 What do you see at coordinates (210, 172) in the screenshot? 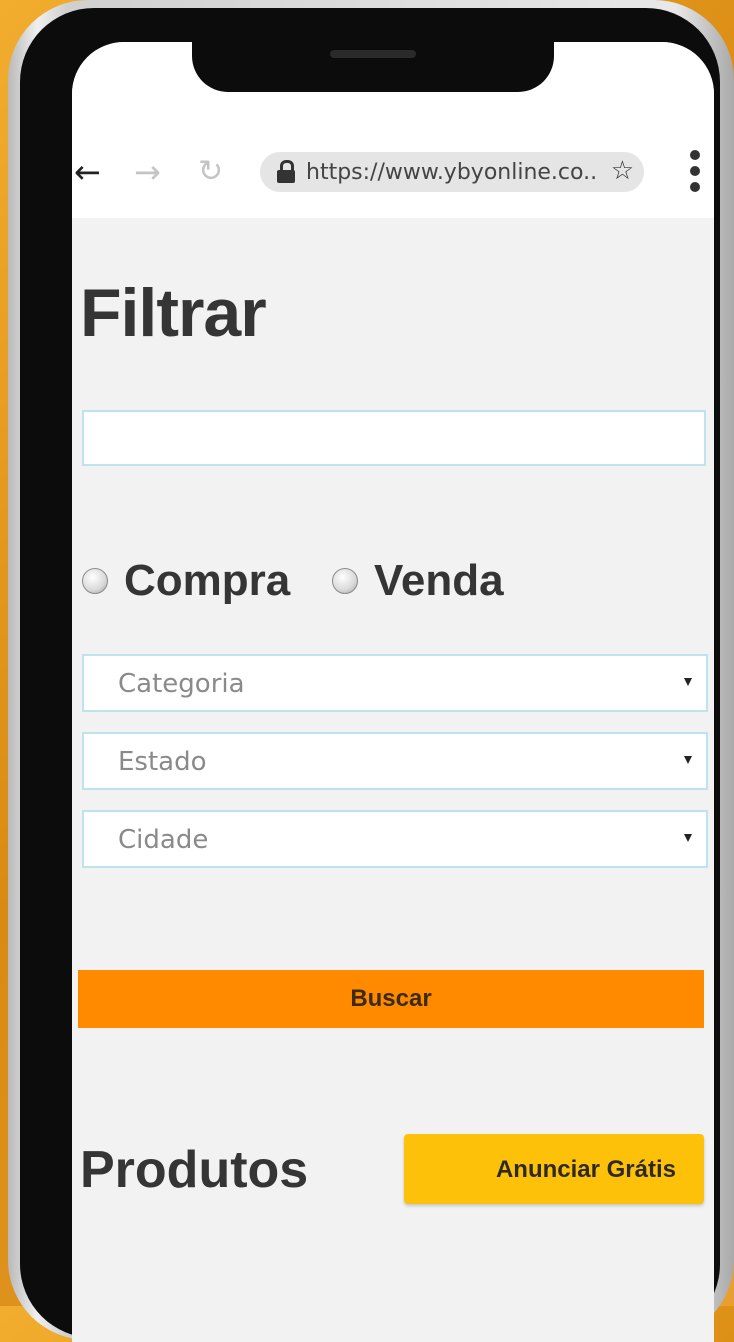
I see `reload-icon: ↻` at bounding box center [210, 172].